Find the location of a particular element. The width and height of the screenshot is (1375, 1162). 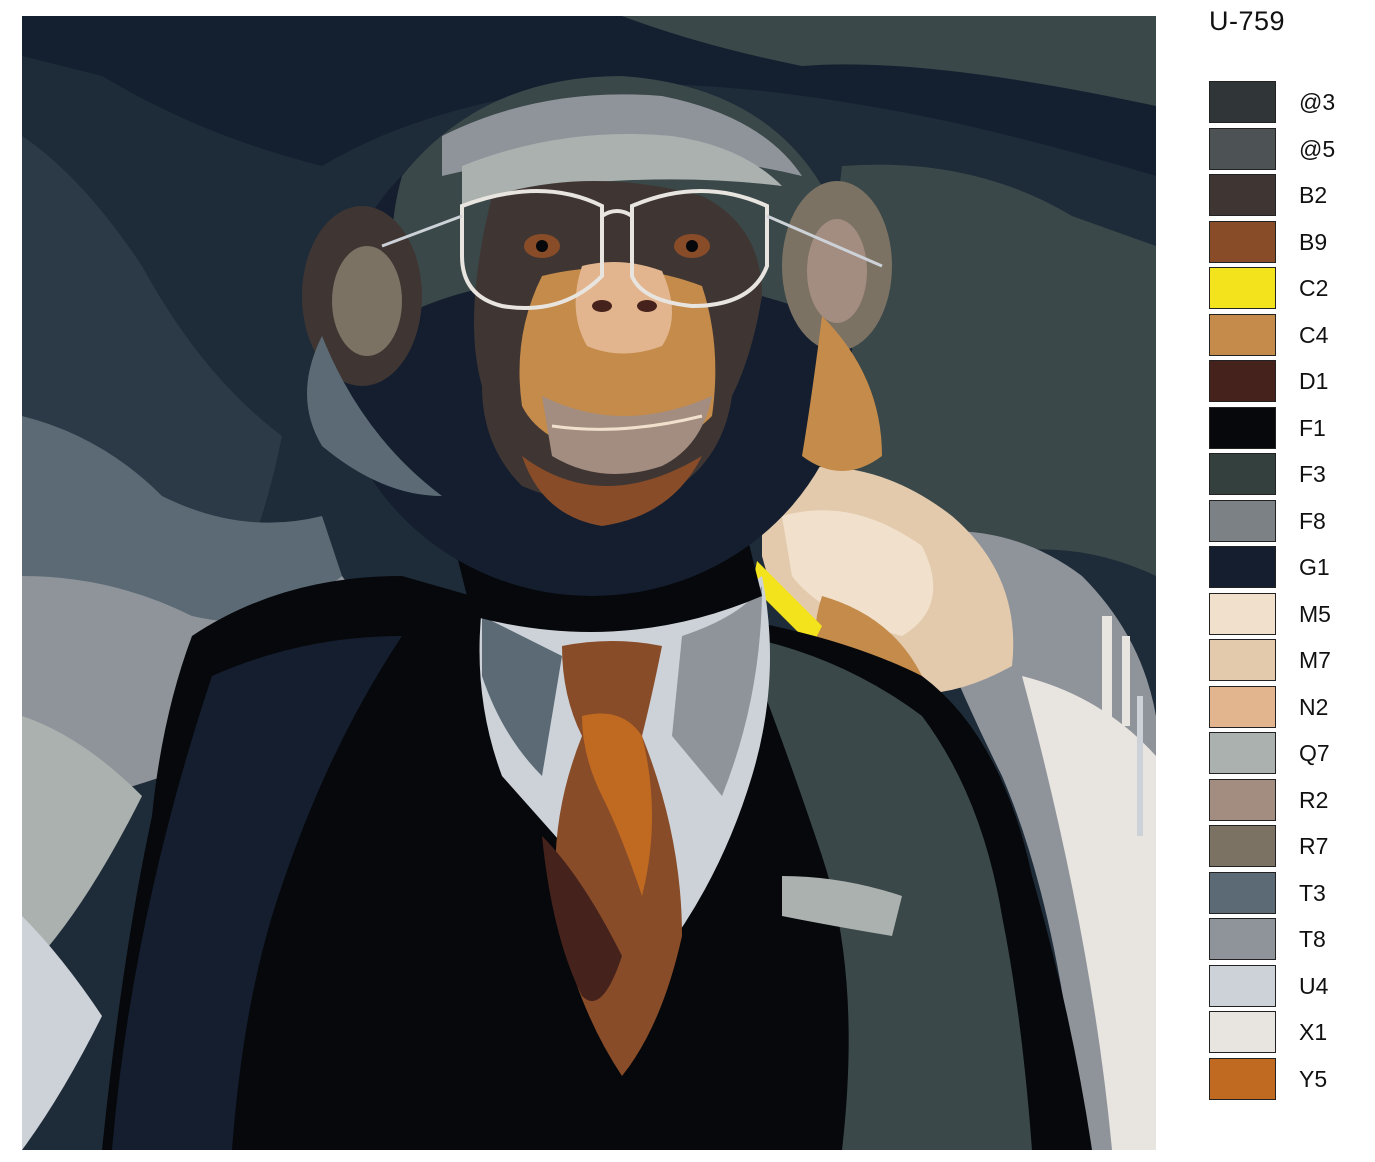

palette-row: C4 is located at coordinates (1284, 335).